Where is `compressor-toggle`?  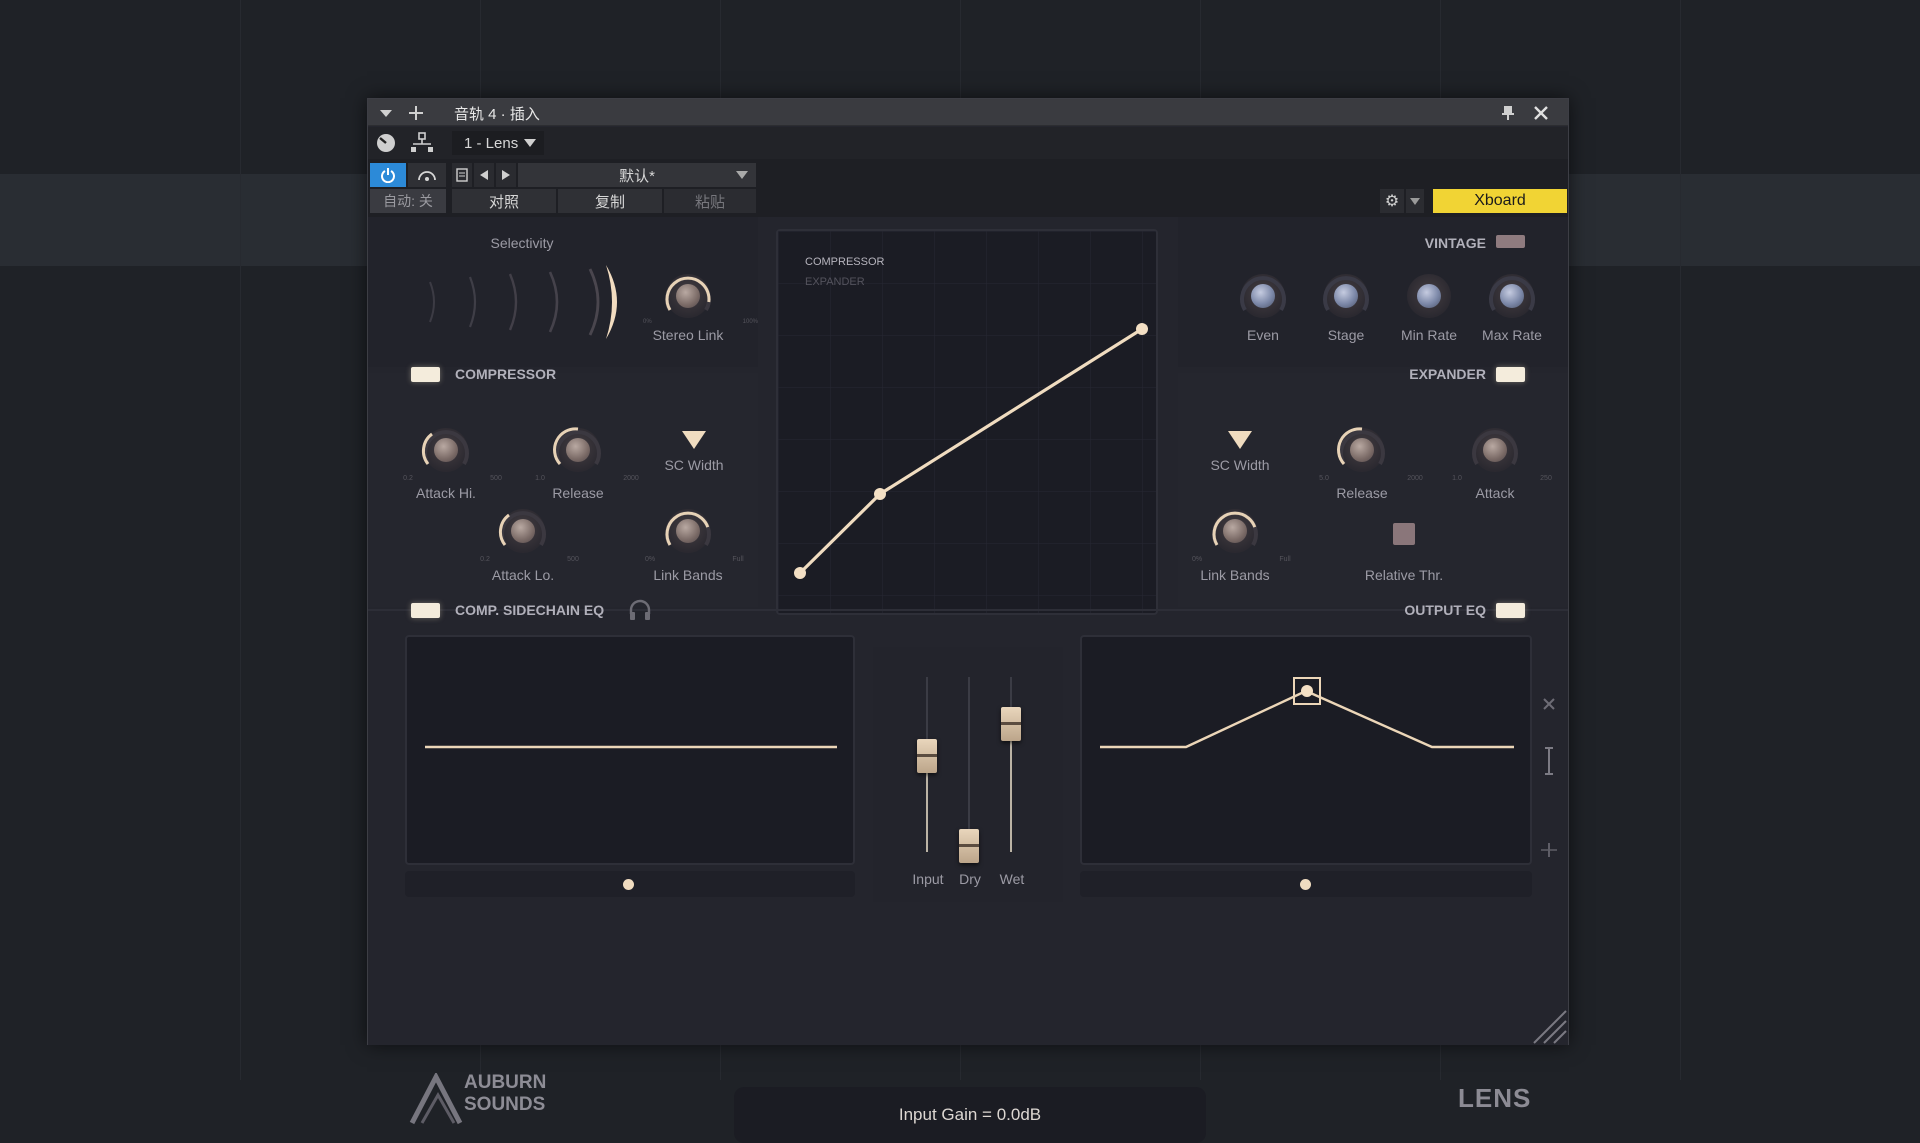
compressor-toggle is located at coordinates (425, 374).